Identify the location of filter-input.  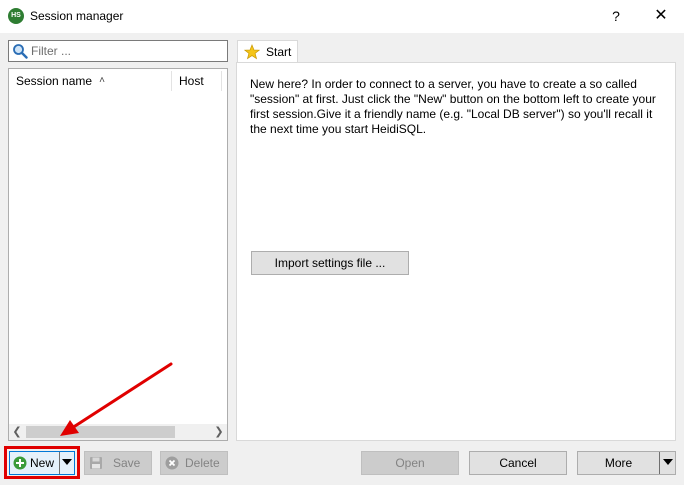
(127, 51).